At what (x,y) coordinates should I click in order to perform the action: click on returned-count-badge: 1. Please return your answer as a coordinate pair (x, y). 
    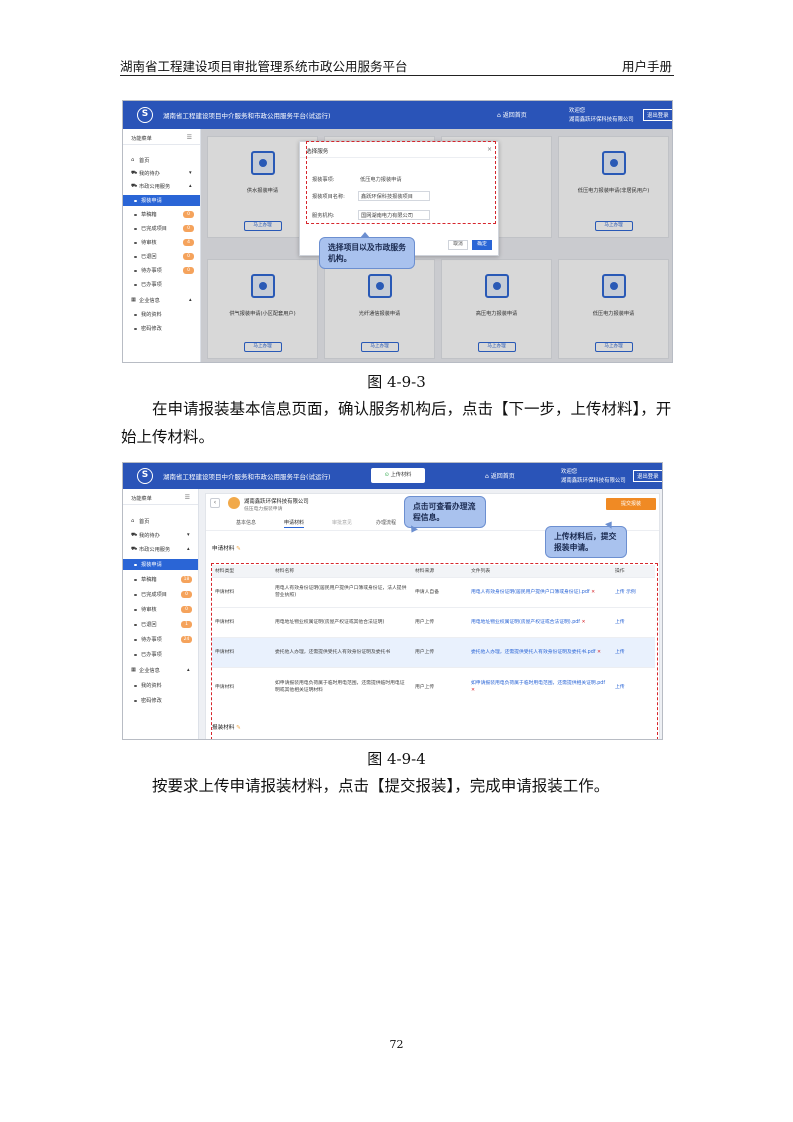
    Looking at the image, I should click on (186, 624).